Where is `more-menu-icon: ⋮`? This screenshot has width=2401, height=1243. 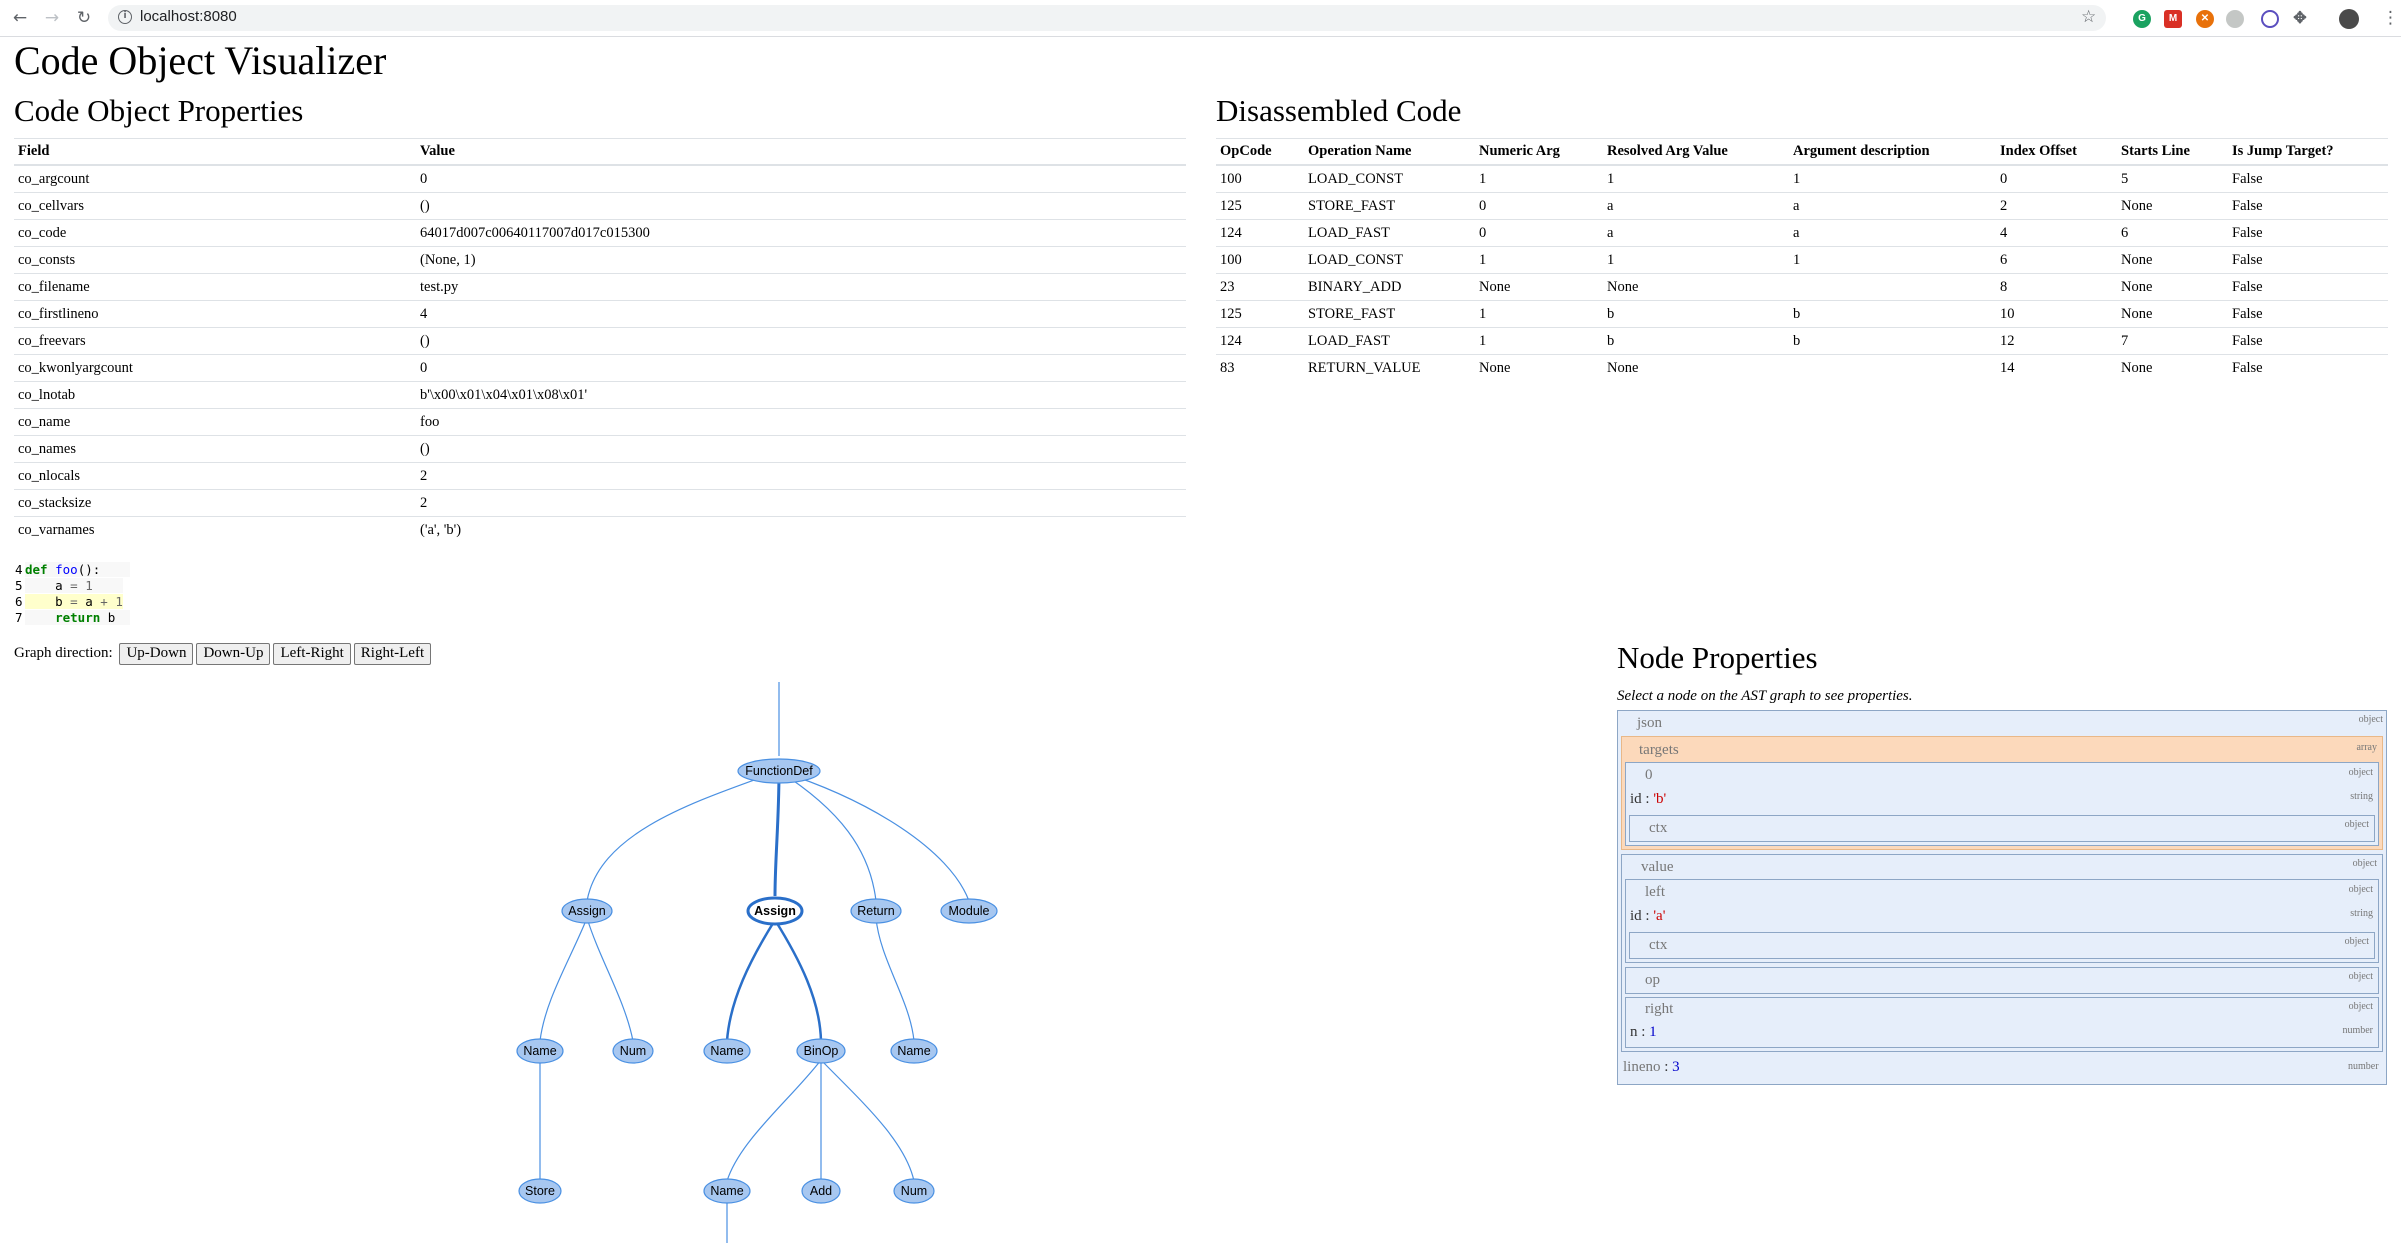
more-menu-icon: ⋮ is located at coordinates (2390, 18).